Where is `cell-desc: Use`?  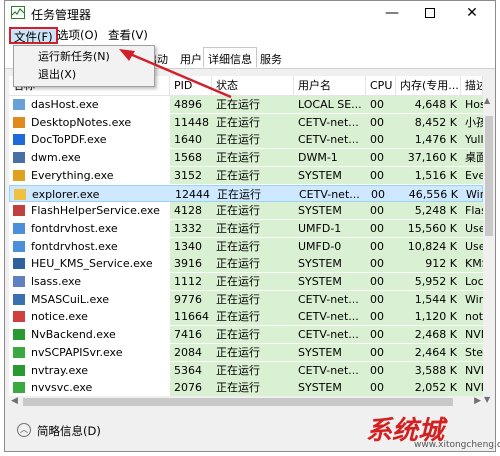 cell-desc: Use is located at coordinates (472, 228).